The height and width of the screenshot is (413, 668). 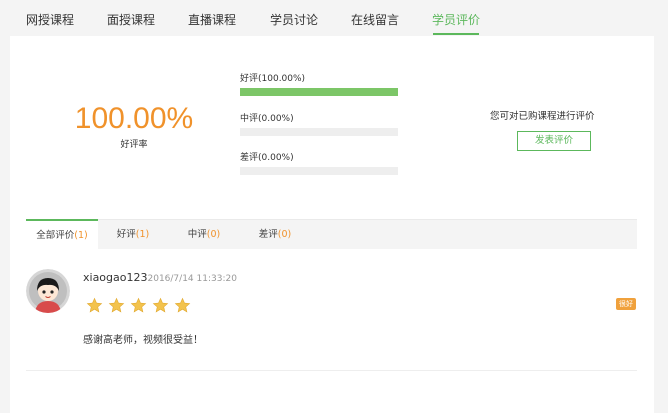 I want to click on filter-neutral-count: (0), so click(x=213, y=234).